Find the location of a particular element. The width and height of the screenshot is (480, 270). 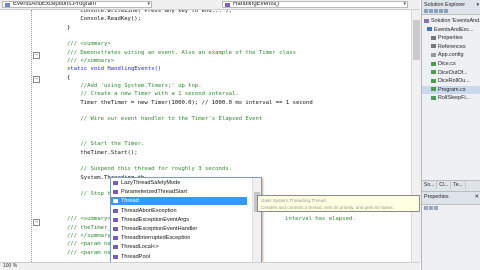

tooltip-signature: class System.Threading.Thread is located at coordinates (293, 200).